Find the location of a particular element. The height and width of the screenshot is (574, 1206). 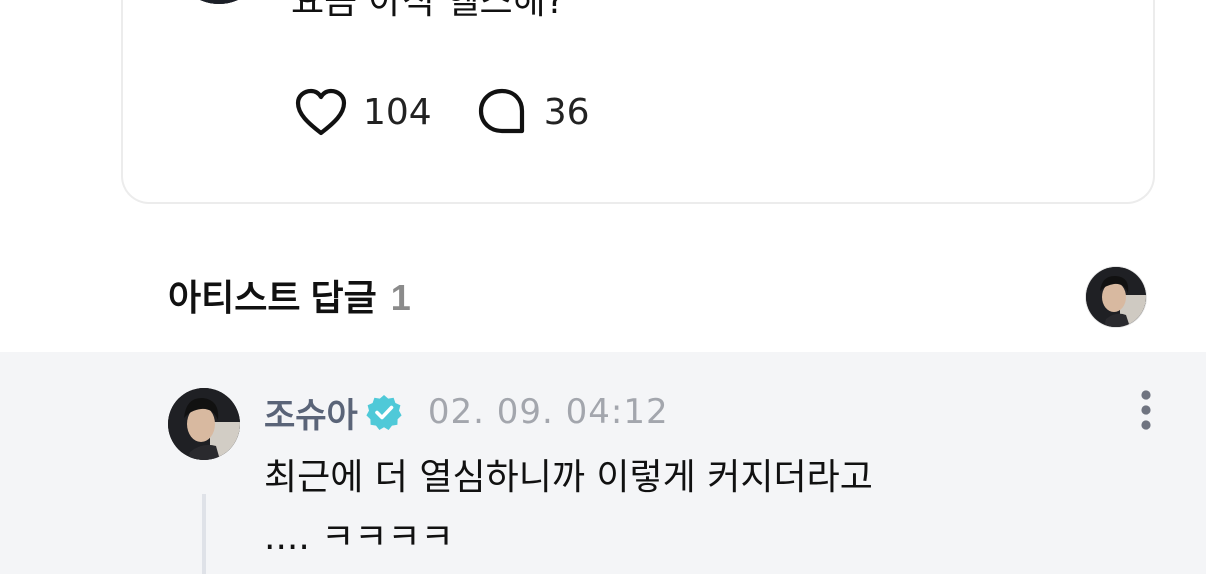

post-actions: 104 36 is located at coordinates (441, 112).